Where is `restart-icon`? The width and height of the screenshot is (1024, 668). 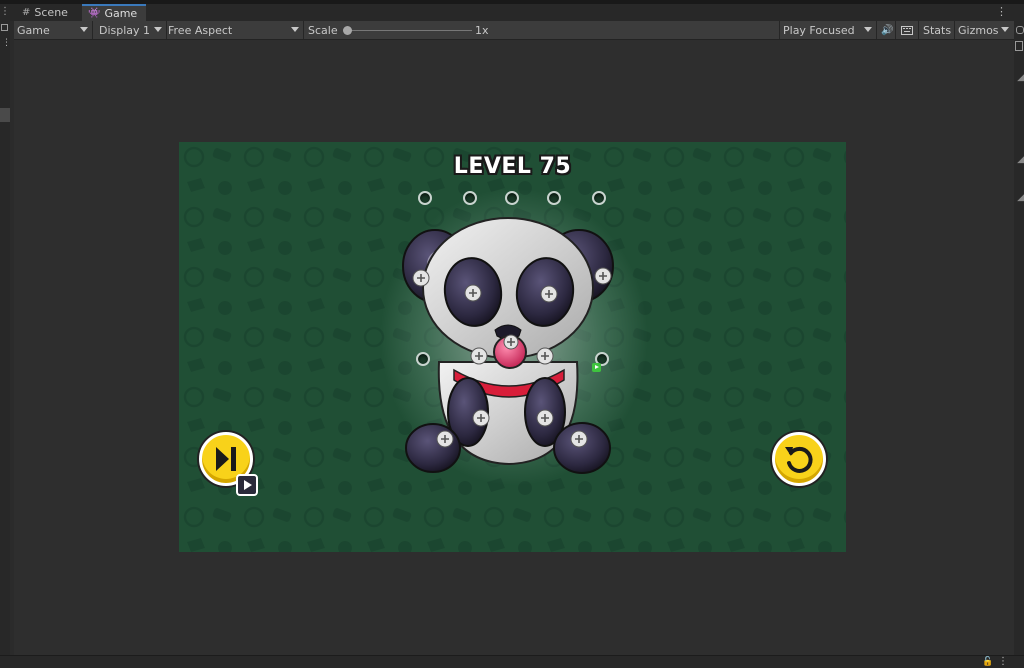 restart-icon is located at coordinates (799, 459).